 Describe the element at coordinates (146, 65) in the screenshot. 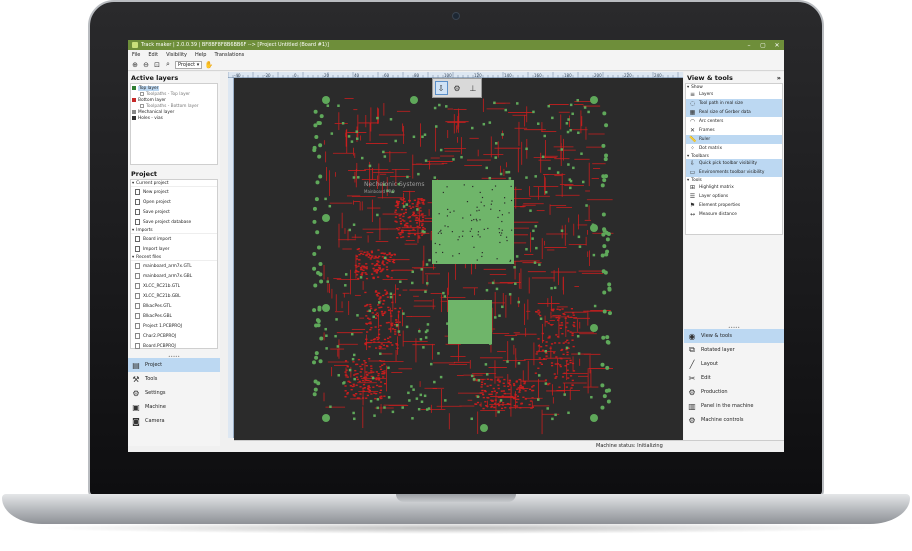

I see `zoom-out-icon: ⊖` at that location.